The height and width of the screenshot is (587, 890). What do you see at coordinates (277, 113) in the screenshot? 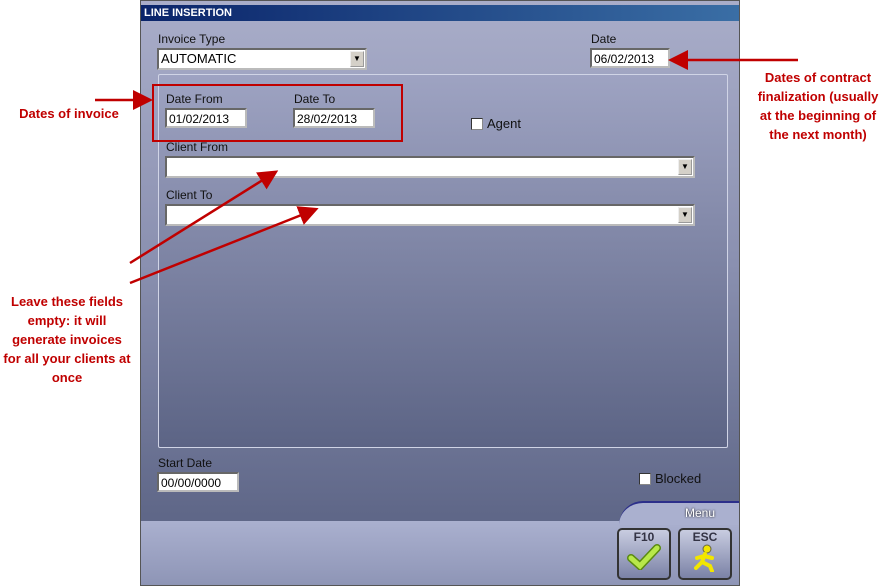
I see `highlight-box` at bounding box center [277, 113].